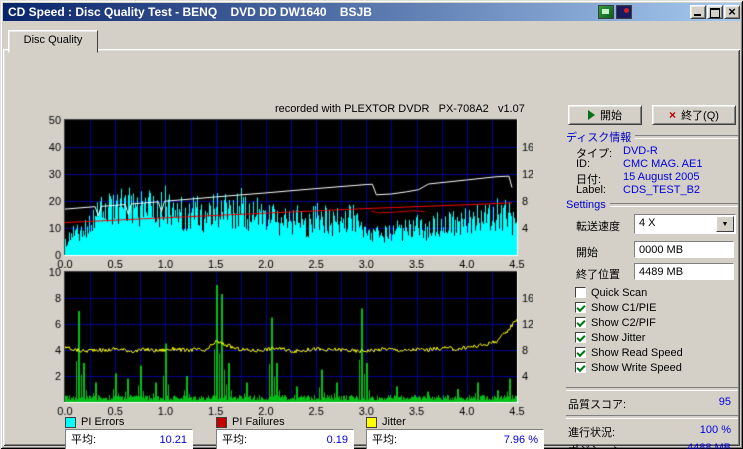  I want to click on tab-label: Disc Quality, so click(53, 40).